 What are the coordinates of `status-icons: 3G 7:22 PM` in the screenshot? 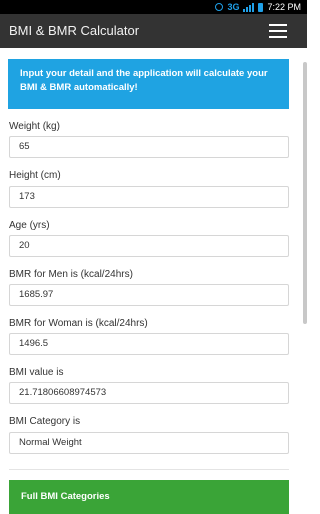 It's located at (258, 7).